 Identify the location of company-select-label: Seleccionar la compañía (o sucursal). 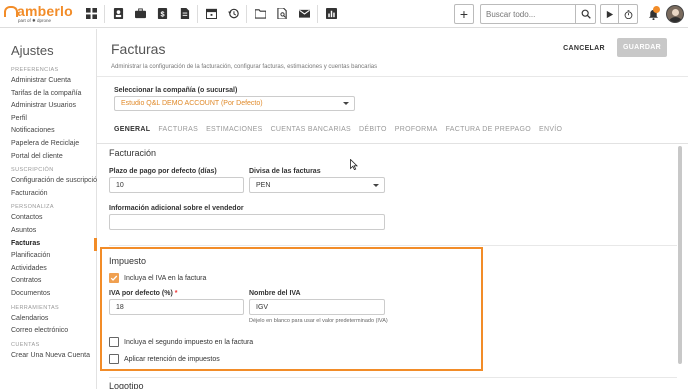
(176, 90).